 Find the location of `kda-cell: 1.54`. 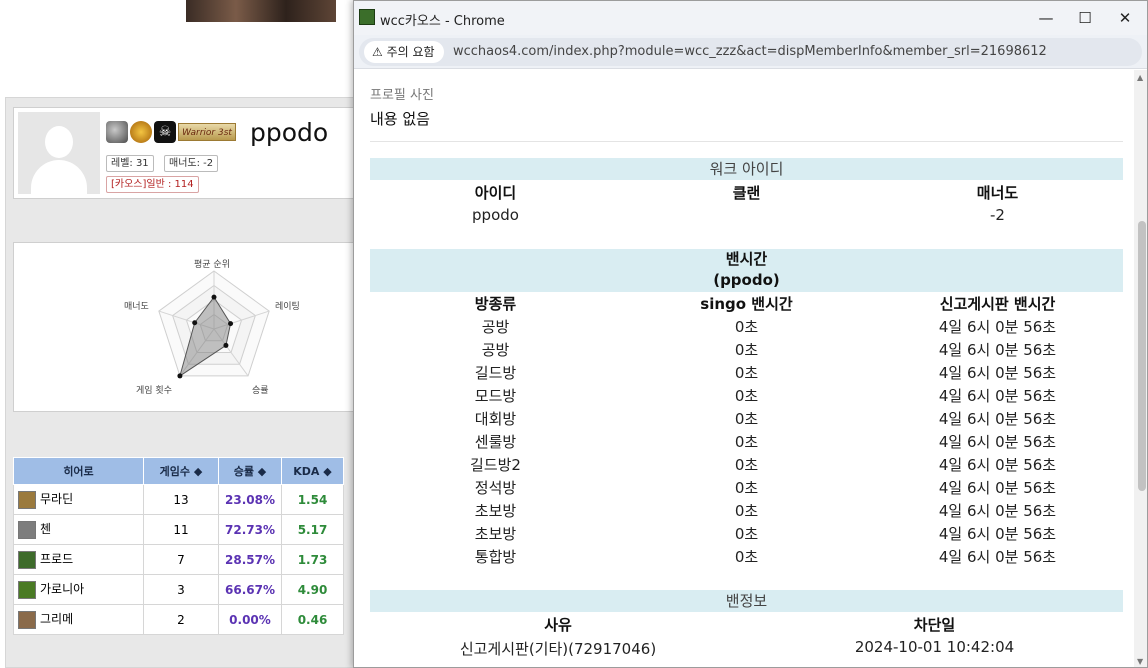

kda-cell: 1.54 is located at coordinates (312, 499).